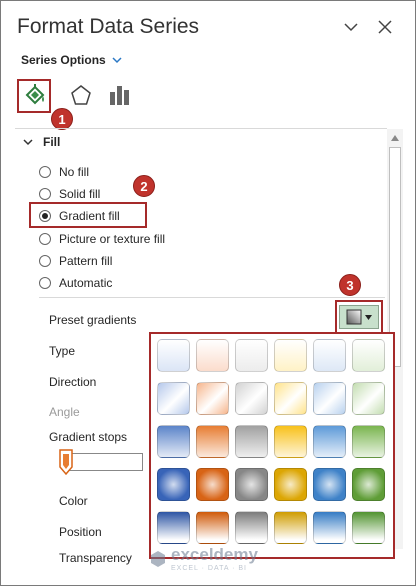 The height and width of the screenshot is (586, 416). I want to click on radio-no-fill: No fill, so click(64, 172).